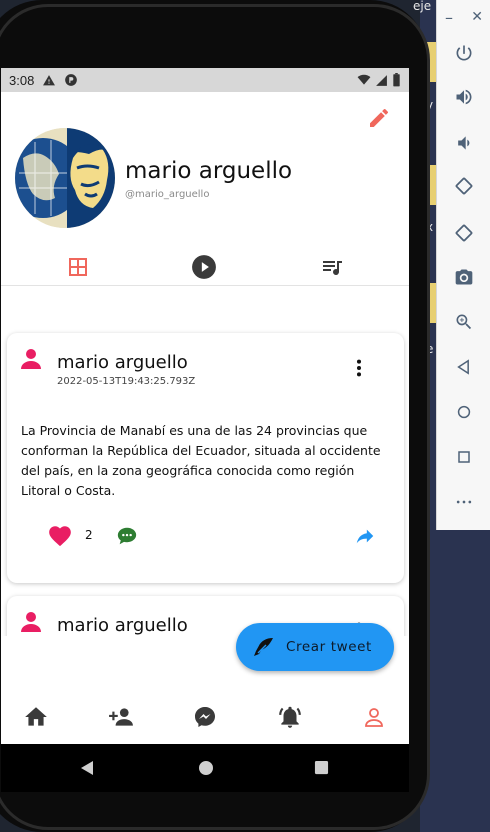  What do you see at coordinates (205, 80) in the screenshot?
I see `status-bar: 3:08` at bounding box center [205, 80].